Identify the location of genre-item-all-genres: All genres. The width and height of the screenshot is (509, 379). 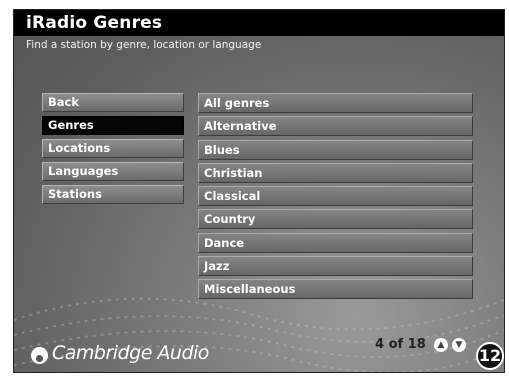
(335, 103).